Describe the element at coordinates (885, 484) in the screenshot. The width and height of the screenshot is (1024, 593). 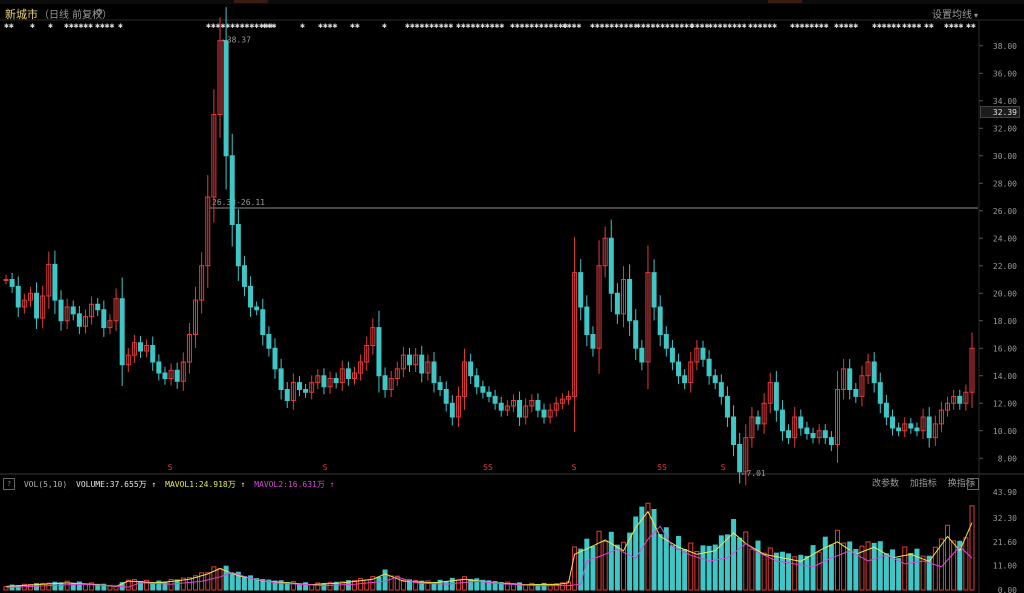
I see `edit-params-button: 改参数` at that location.